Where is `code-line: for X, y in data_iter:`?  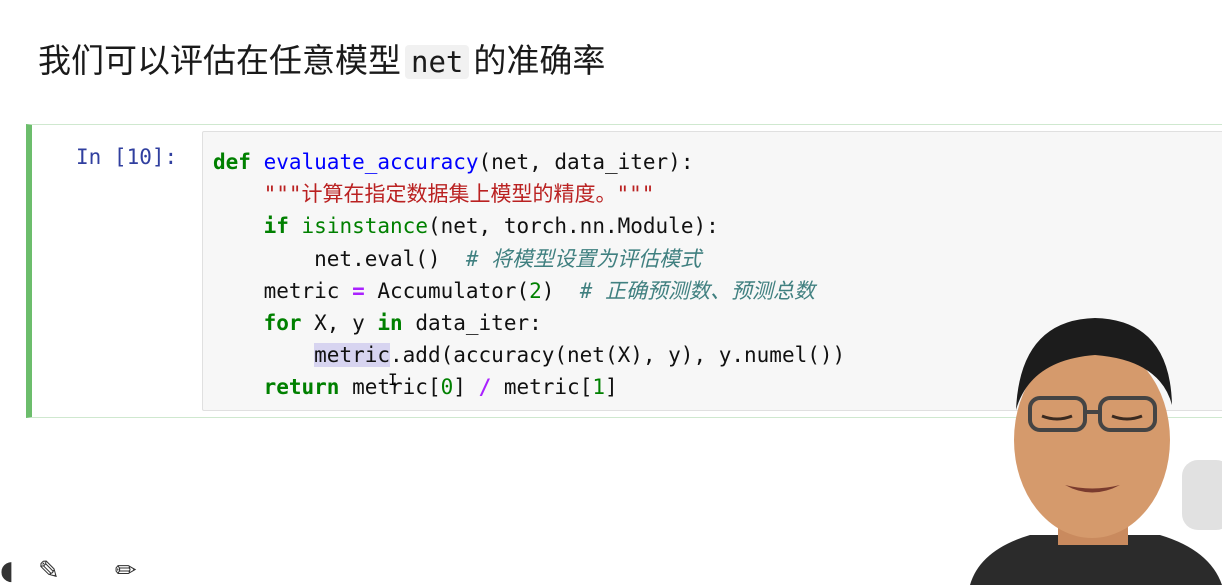
code-line: for X, y in data_iter: is located at coordinates (529, 323).